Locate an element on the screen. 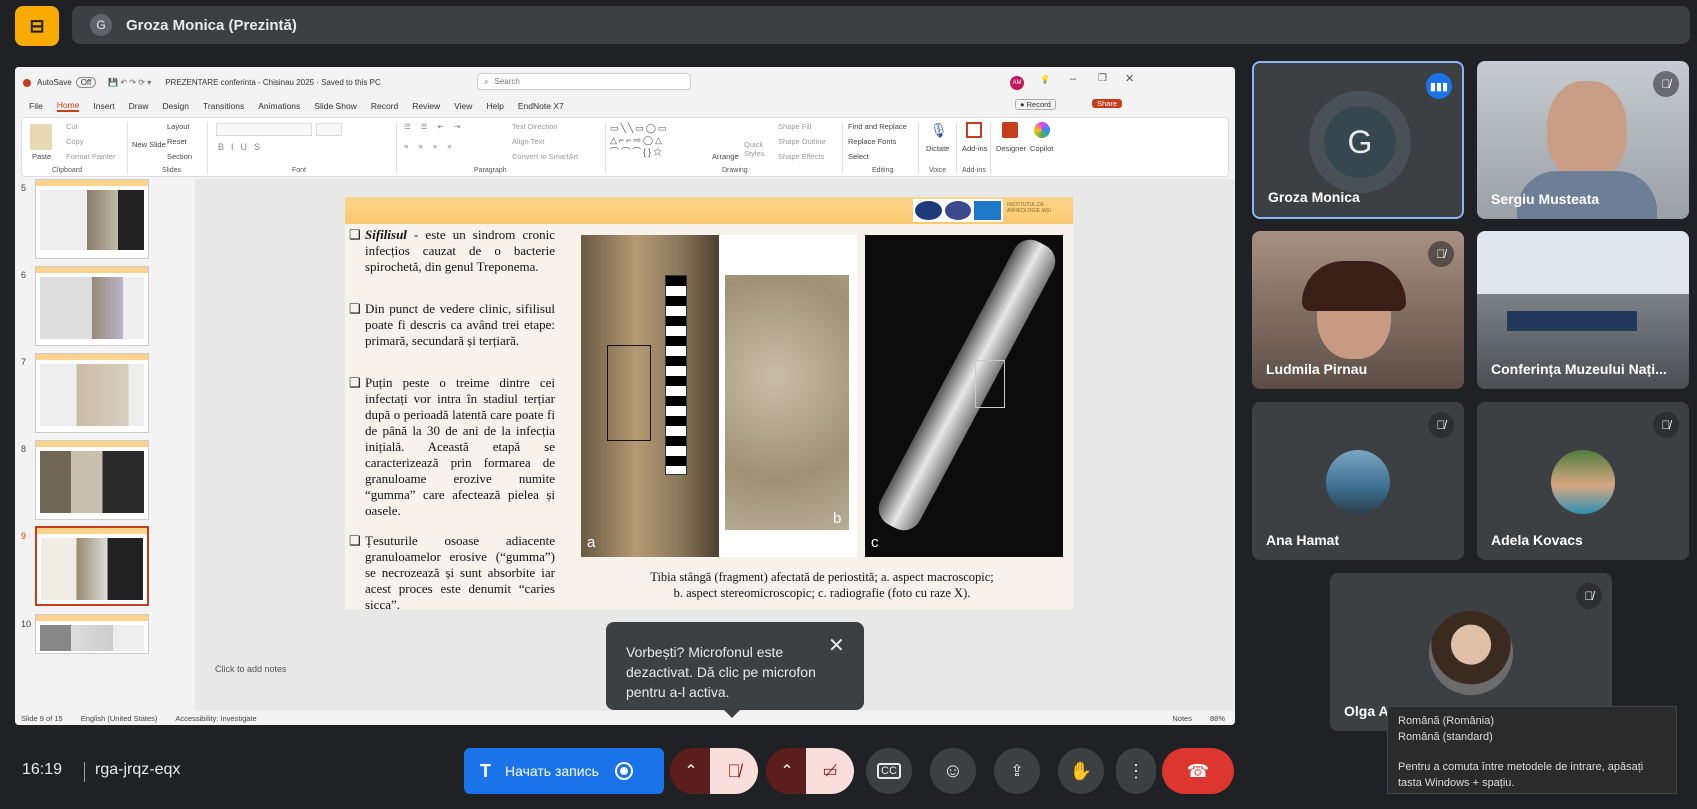  addins-button: Add-ins is located at coordinates (974, 148).